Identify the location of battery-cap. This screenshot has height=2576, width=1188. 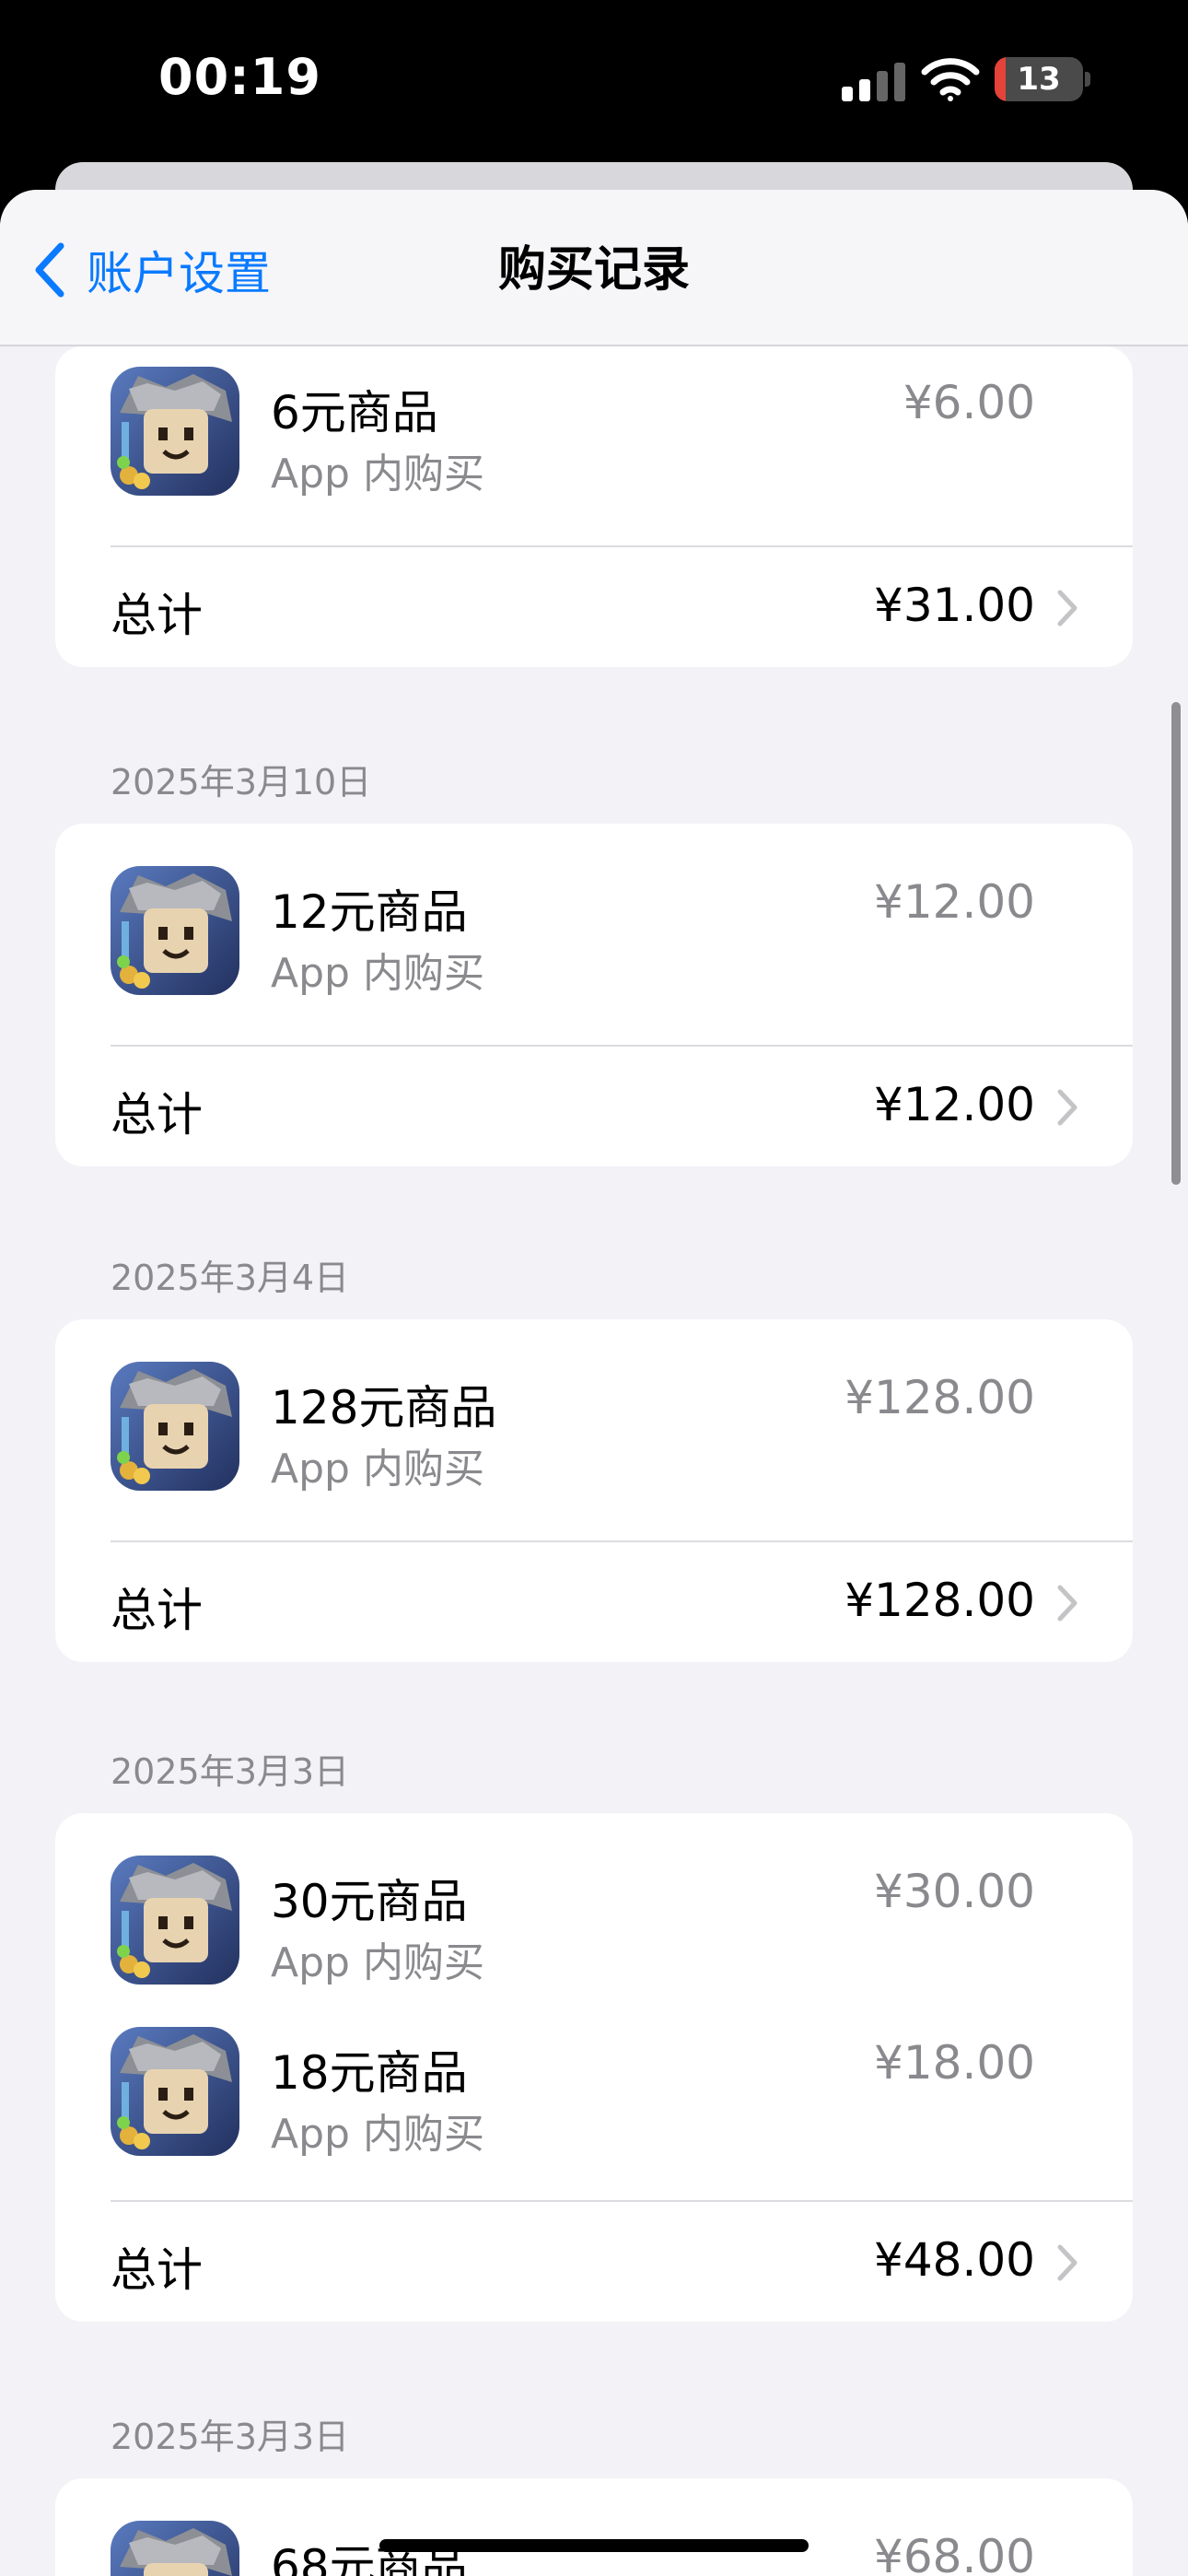
(1087, 79).